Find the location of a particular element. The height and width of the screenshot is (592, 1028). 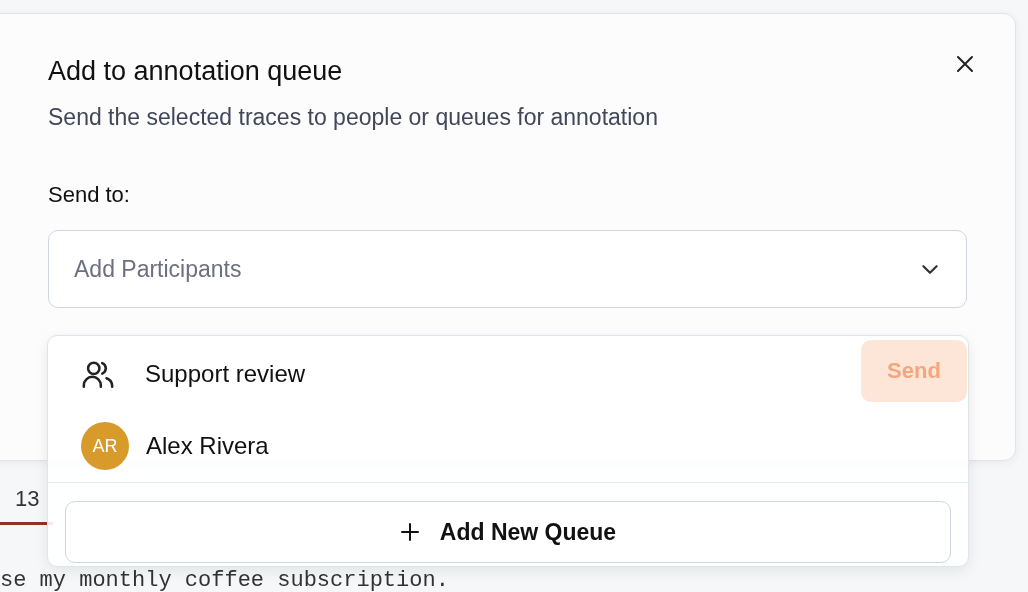

field-label: Send to: is located at coordinates (89, 195).